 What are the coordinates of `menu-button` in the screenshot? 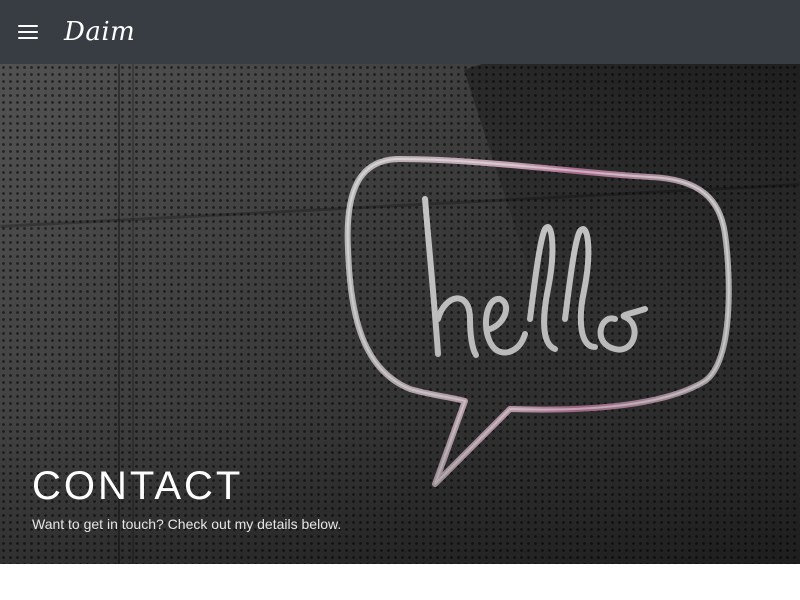 It's located at (28, 32).